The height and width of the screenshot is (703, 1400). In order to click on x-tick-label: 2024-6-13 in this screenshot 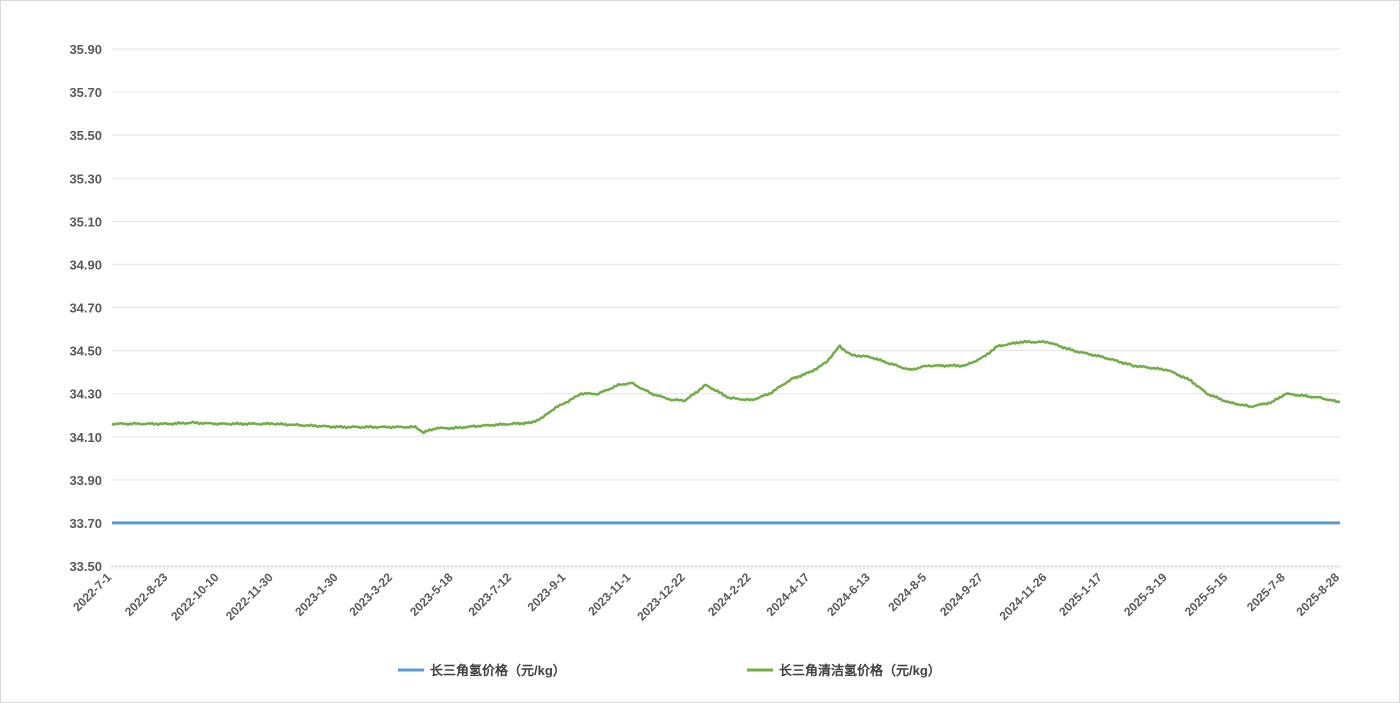, I will do `click(848, 594)`.